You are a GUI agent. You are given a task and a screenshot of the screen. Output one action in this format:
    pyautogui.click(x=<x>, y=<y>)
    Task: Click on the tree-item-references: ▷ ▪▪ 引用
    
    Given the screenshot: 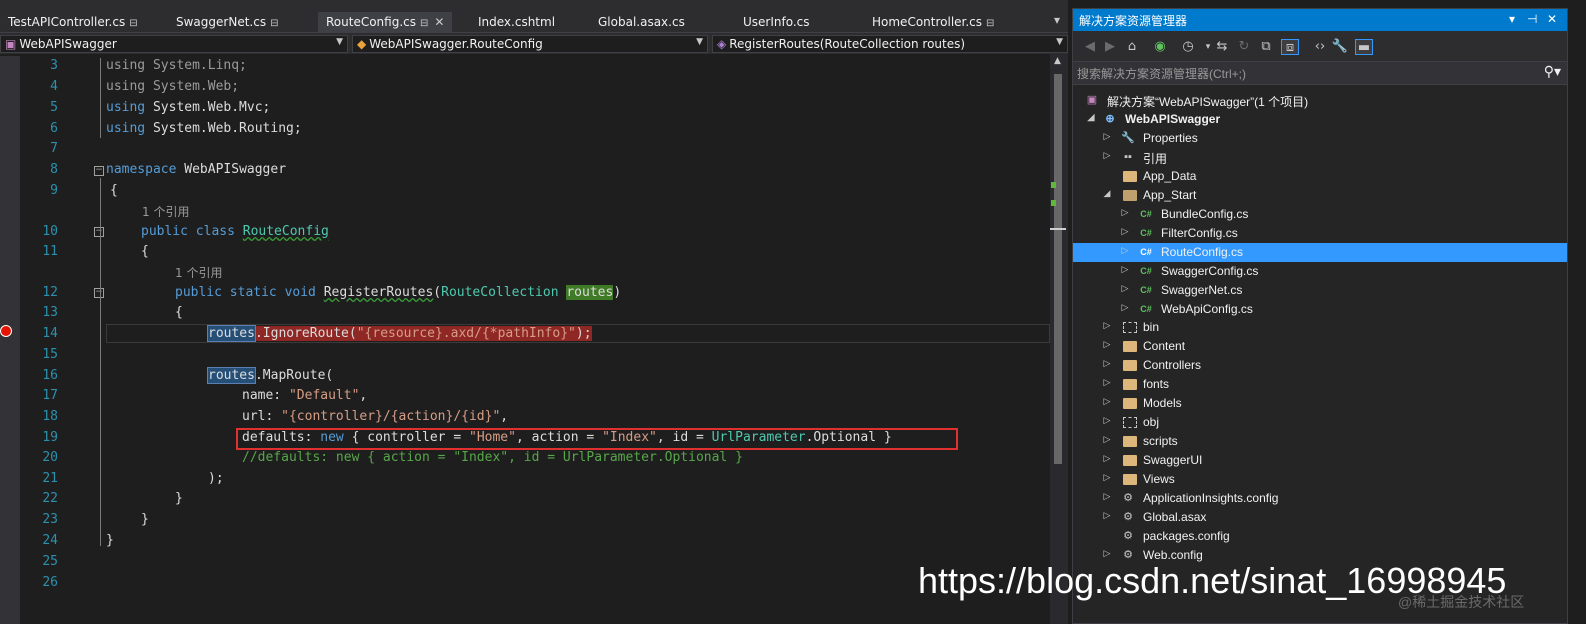 What is the action you would take?
    pyautogui.click(x=1320, y=157)
    